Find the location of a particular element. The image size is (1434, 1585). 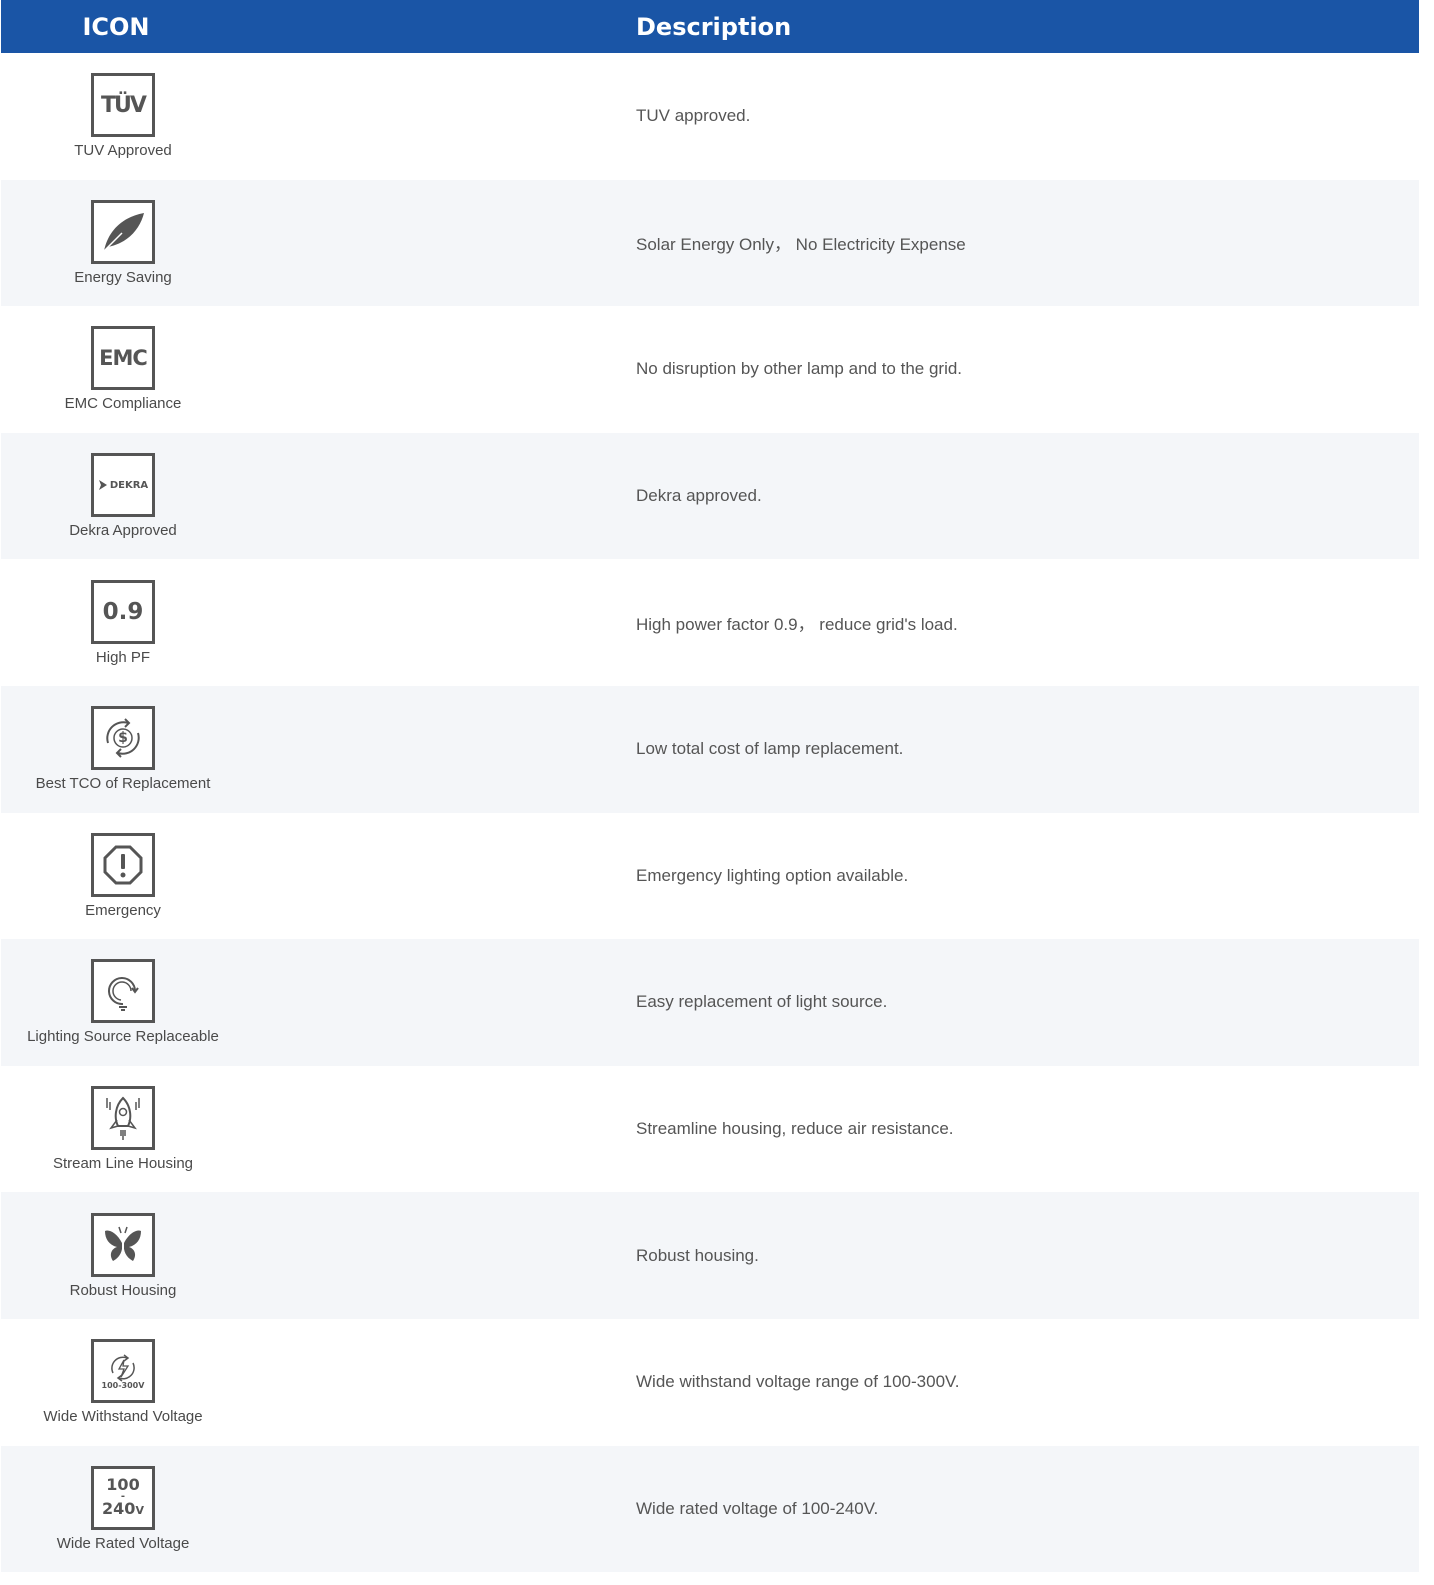

icon-cell: $ Best TCO of Replacement is located at coordinates (123, 749).